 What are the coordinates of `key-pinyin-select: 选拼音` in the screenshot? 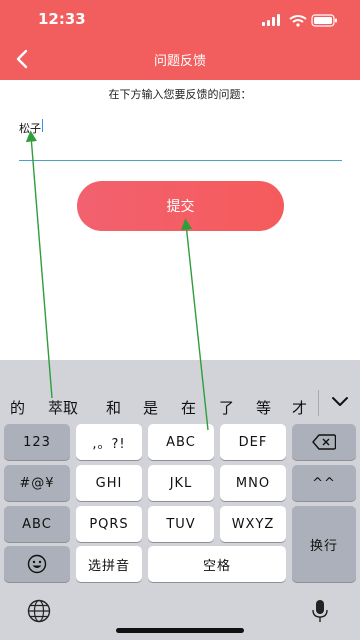 It's located at (109, 564).